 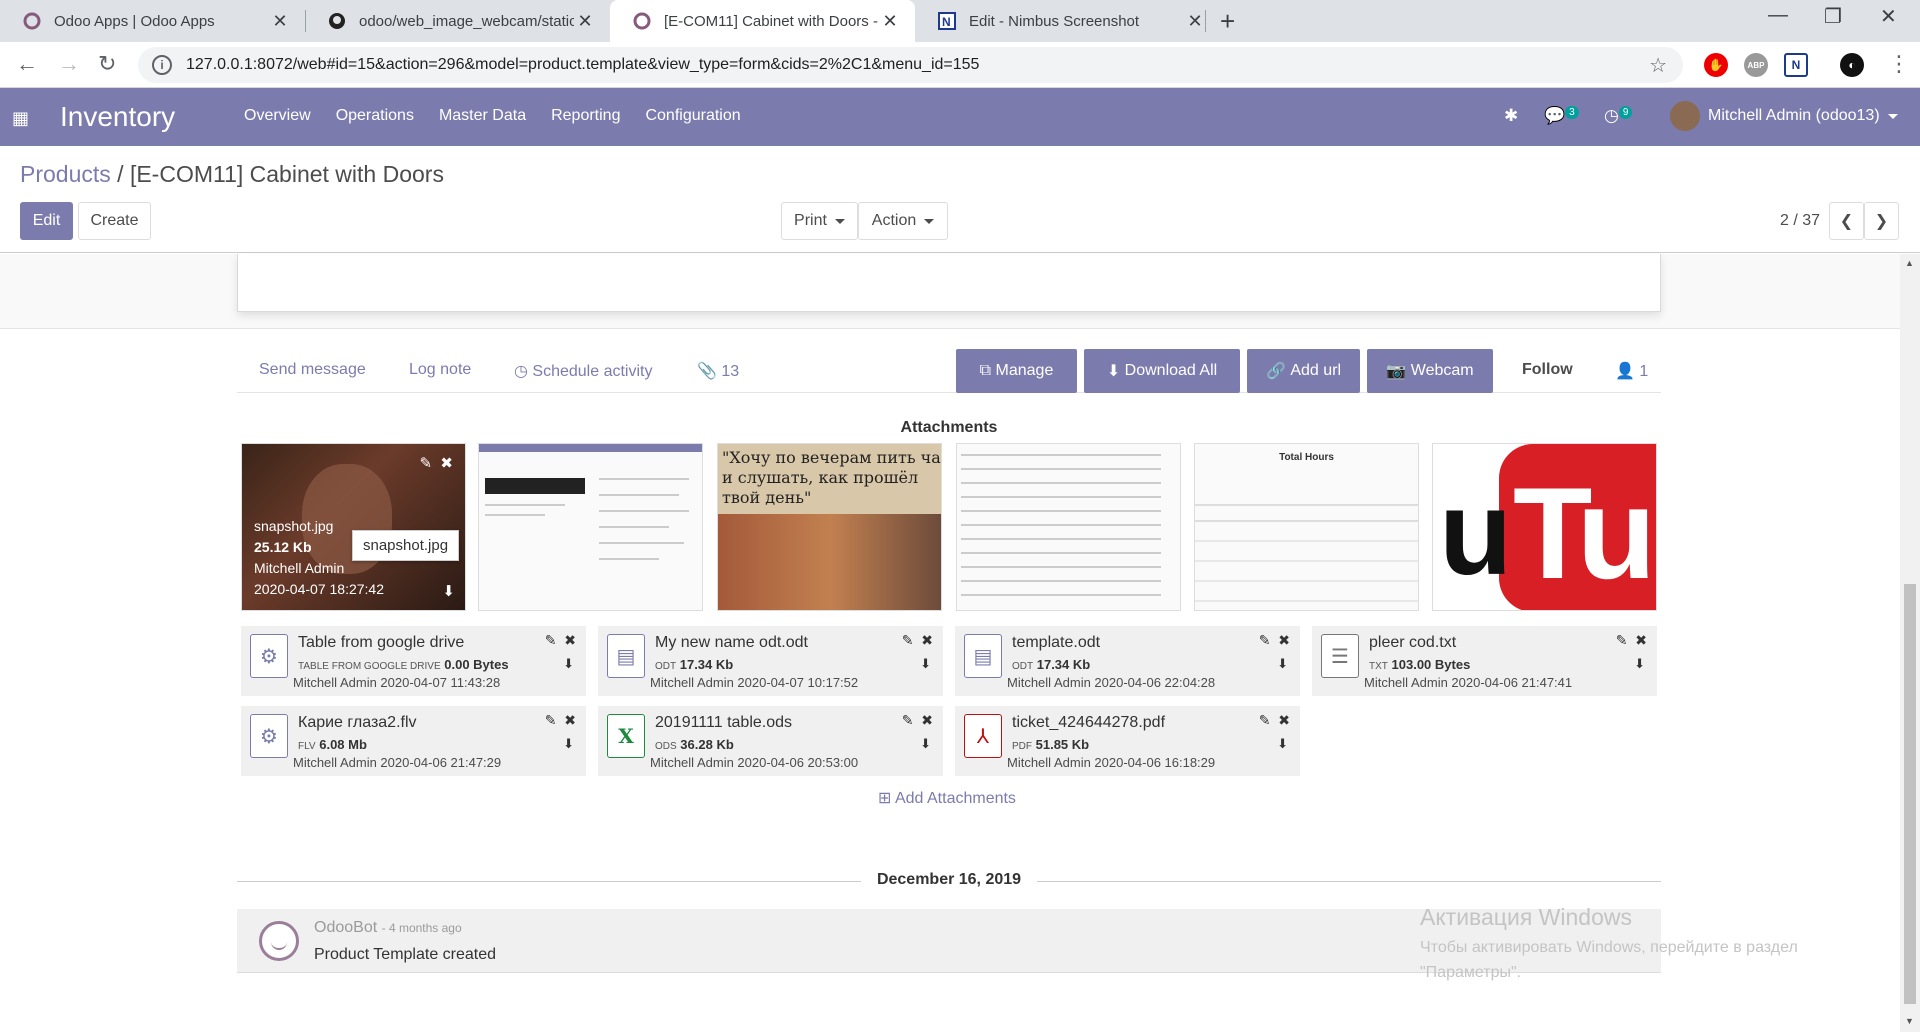 I want to click on attachment-image-payslips, so click(x=1068, y=527).